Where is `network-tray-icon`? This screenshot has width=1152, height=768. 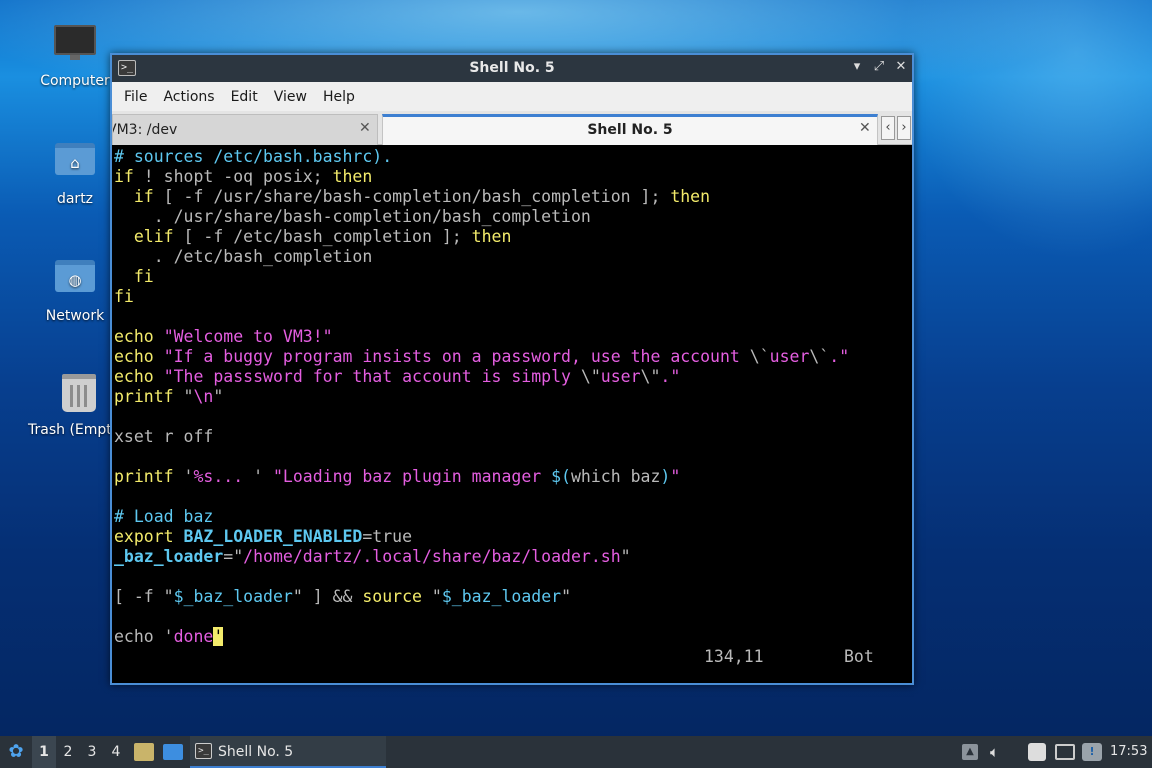
network-tray-icon is located at coordinates (1065, 752).